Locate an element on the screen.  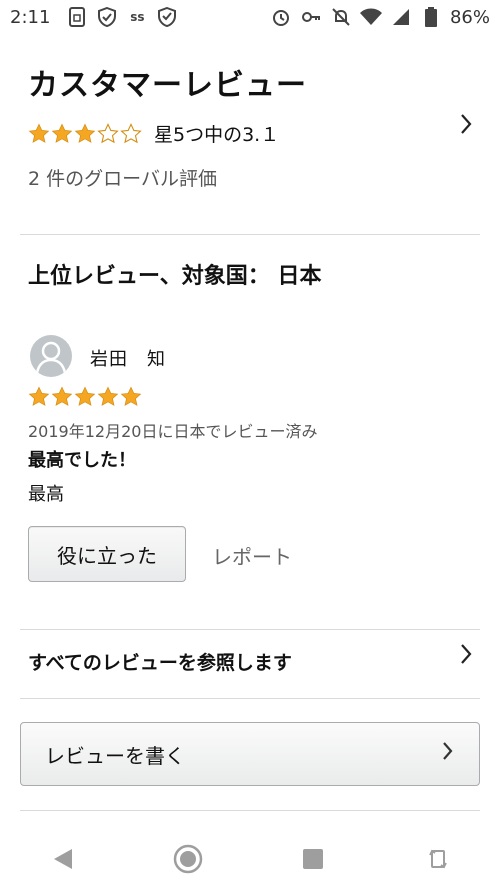
report-link: レポート is located at coordinates (252, 555).